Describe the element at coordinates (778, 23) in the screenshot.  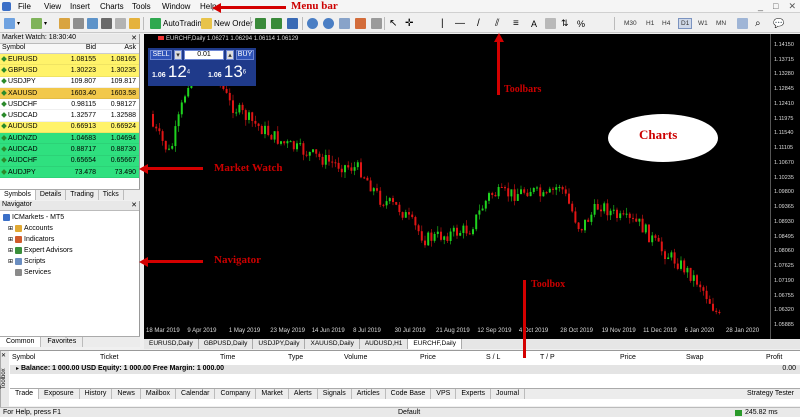
I see `messages-button: 💬` at that location.